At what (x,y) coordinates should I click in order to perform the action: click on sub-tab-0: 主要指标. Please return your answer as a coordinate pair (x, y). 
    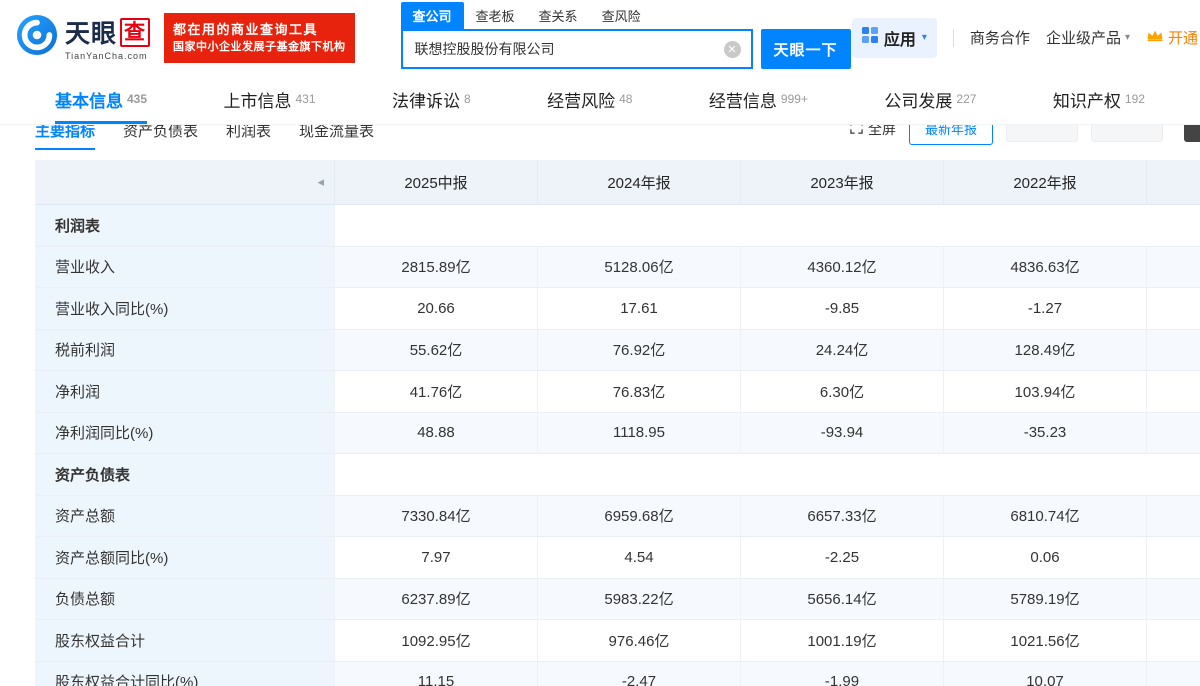
    Looking at the image, I should click on (65, 137).